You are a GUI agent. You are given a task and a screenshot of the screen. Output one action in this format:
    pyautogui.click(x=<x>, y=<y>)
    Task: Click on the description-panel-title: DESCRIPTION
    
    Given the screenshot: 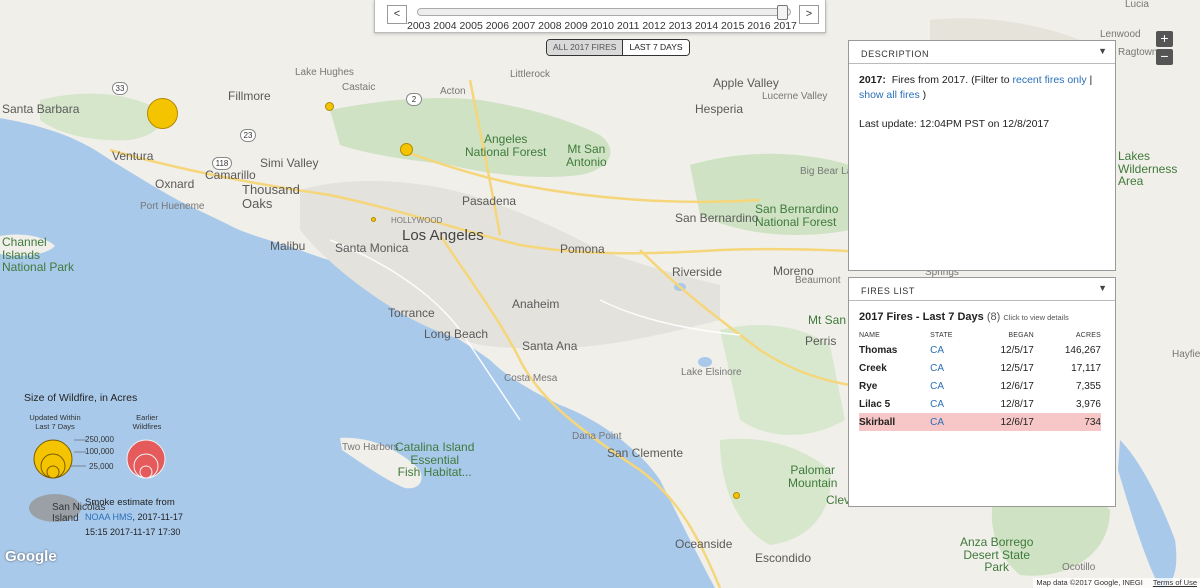 What is the action you would take?
    pyautogui.click(x=895, y=54)
    